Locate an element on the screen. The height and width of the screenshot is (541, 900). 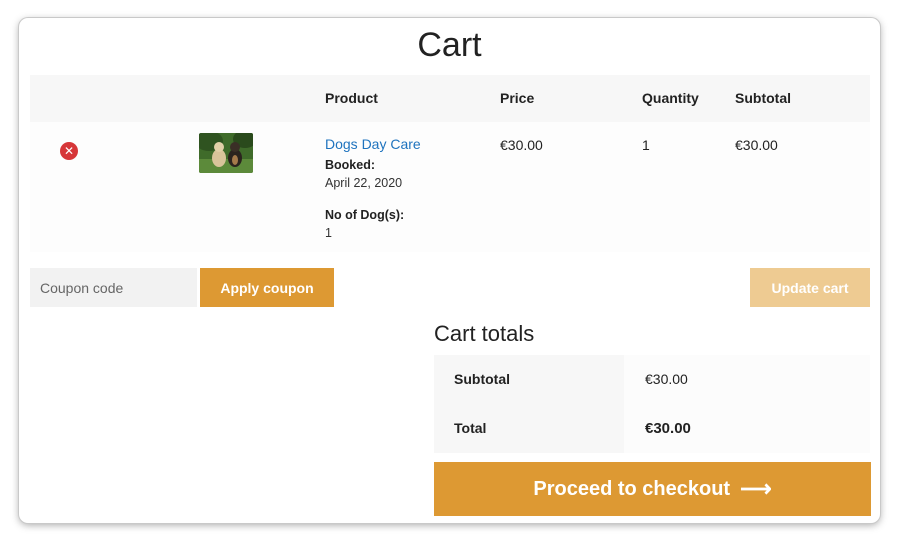
header-subtotal: Subtotal is located at coordinates (763, 98).